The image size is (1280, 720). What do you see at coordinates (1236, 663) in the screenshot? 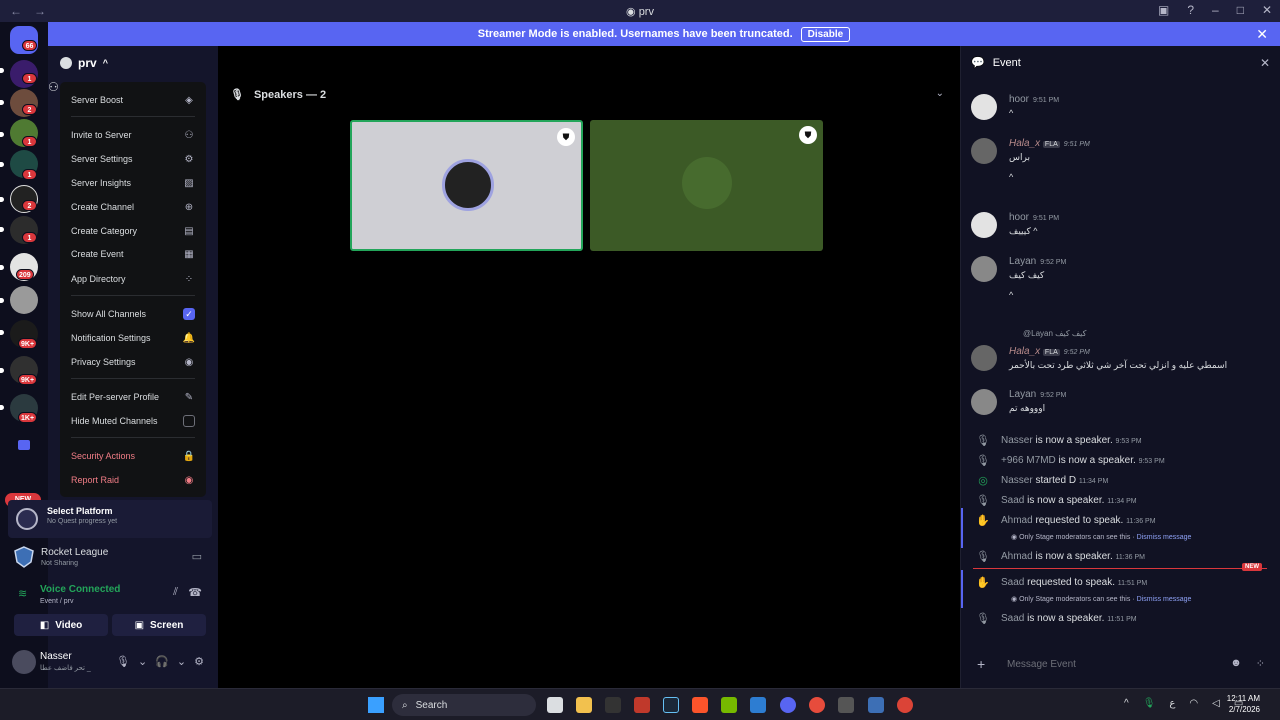
I see `emoji-icon: ☻` at bounding box center [1236, 663].